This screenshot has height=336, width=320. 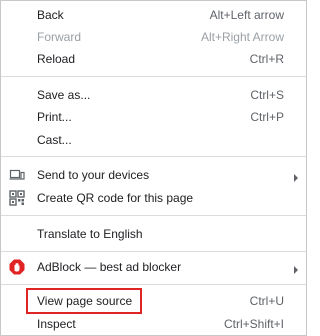 What do you see at coordinates (115, 198) in the screenshot?
I see `menu-item-label: Create QR code for this page` at bounding box center [115, 198].